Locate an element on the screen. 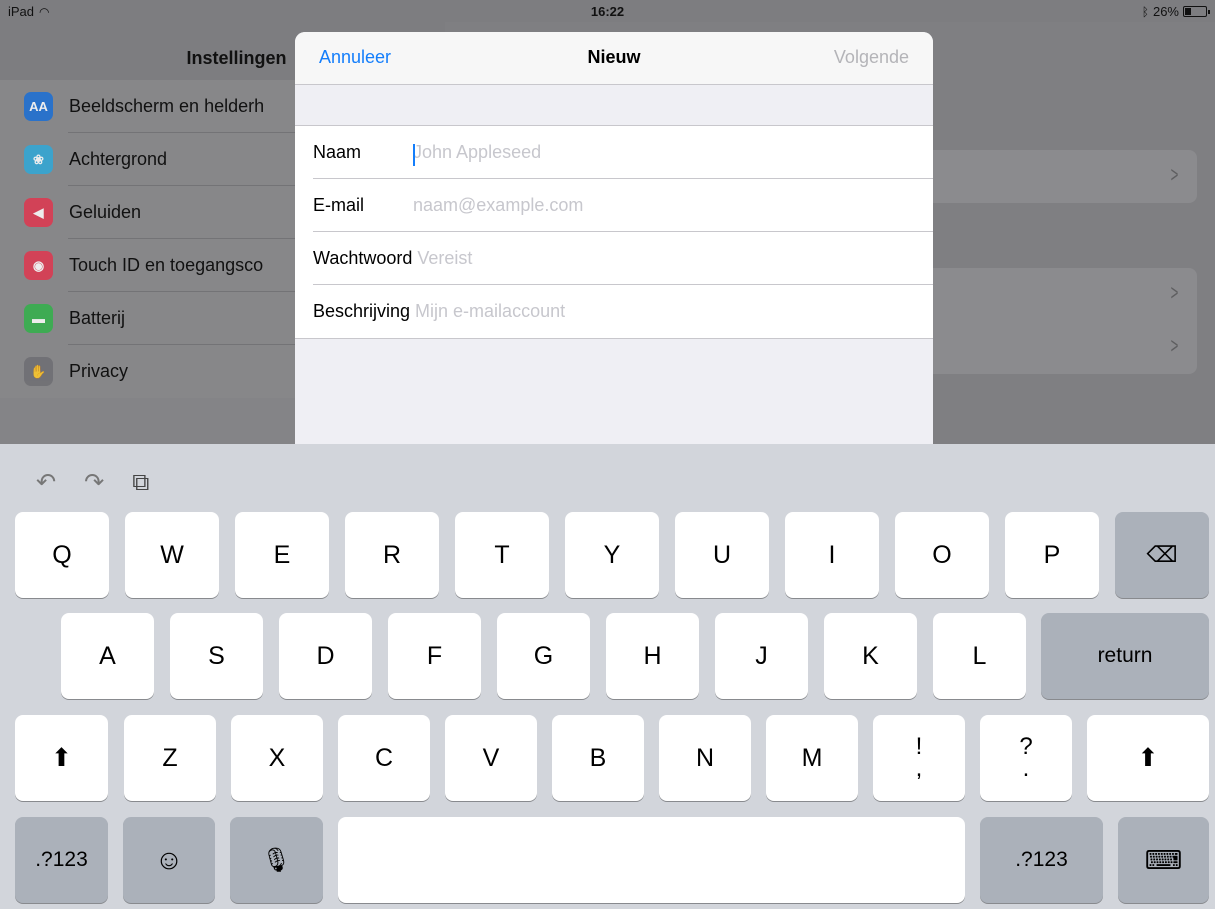 The image size is (1215, 909). settings-detail-group: > > is located at coordinates (1063, 321).